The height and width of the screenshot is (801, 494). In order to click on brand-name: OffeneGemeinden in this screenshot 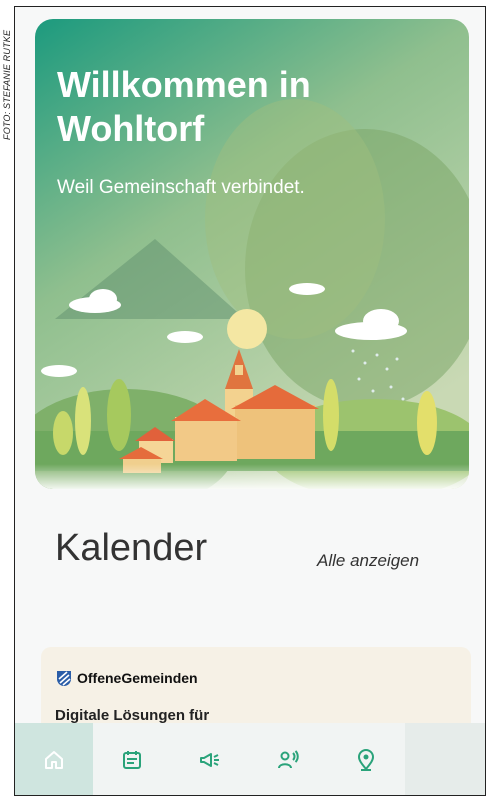, I will do `click(137, 678)`.